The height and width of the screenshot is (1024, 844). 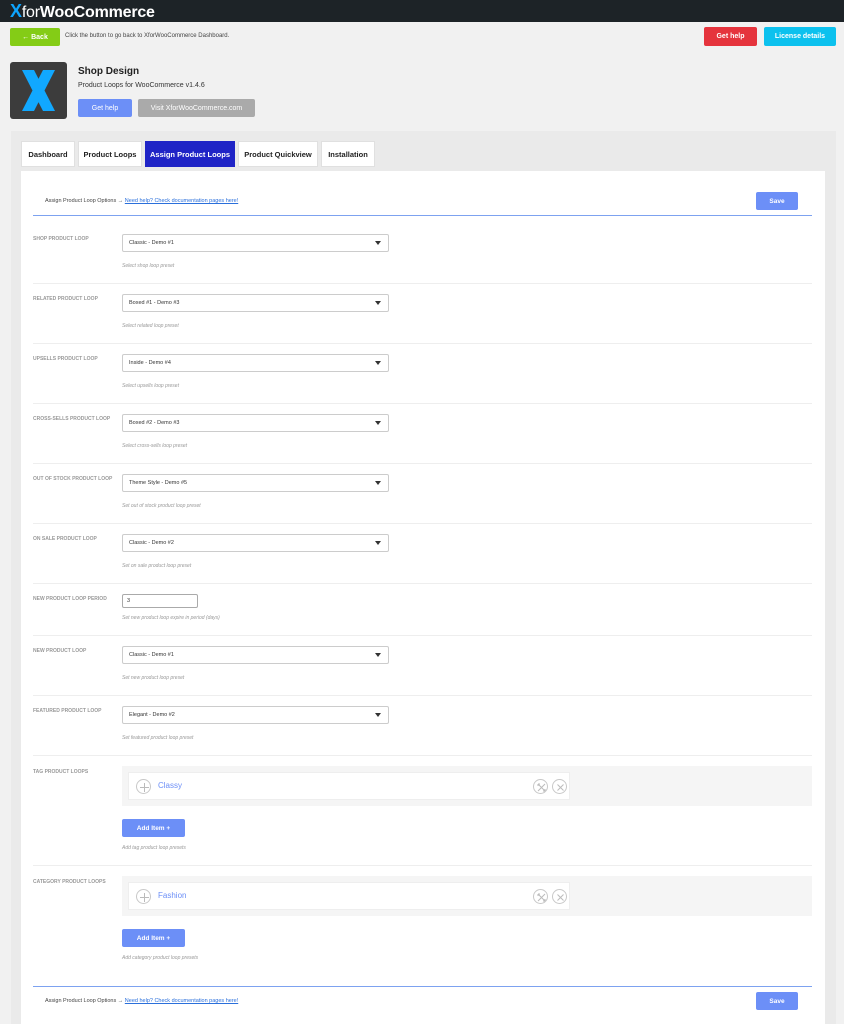 What do you see at coordinates (105, 108) in the screenshot?
I see `get-help-button: Get help` at bounding box center [105, 108].